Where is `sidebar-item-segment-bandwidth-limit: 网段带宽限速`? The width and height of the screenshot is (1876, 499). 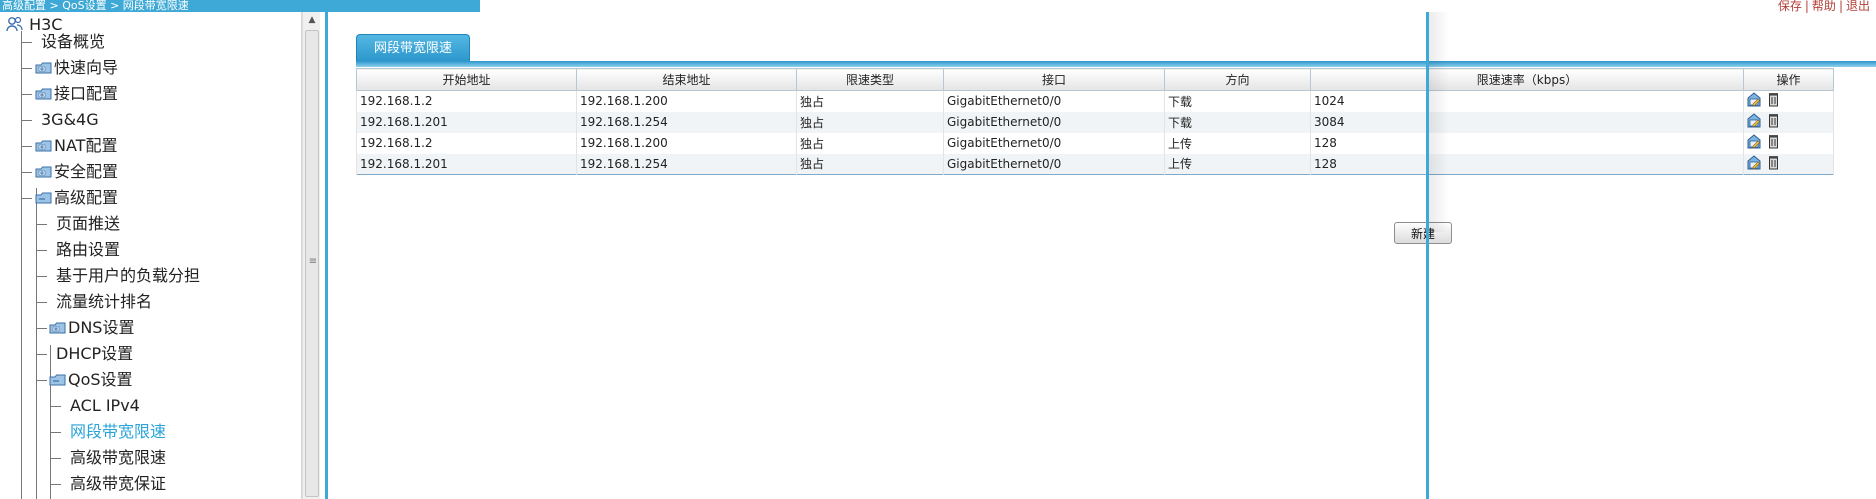
sidebar-item-segment-bandwidth-limit: 网段带宽限速 is located at coordinates (118, 432).